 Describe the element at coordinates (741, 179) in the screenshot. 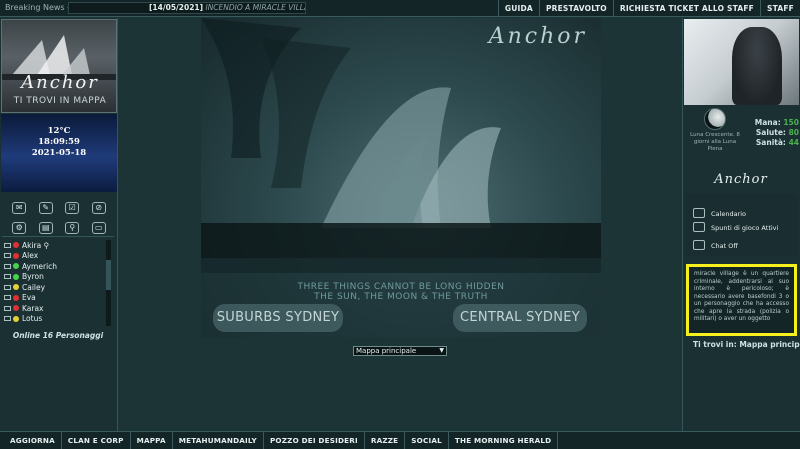

I see `anchor-subtitle: Anchor` at that location.